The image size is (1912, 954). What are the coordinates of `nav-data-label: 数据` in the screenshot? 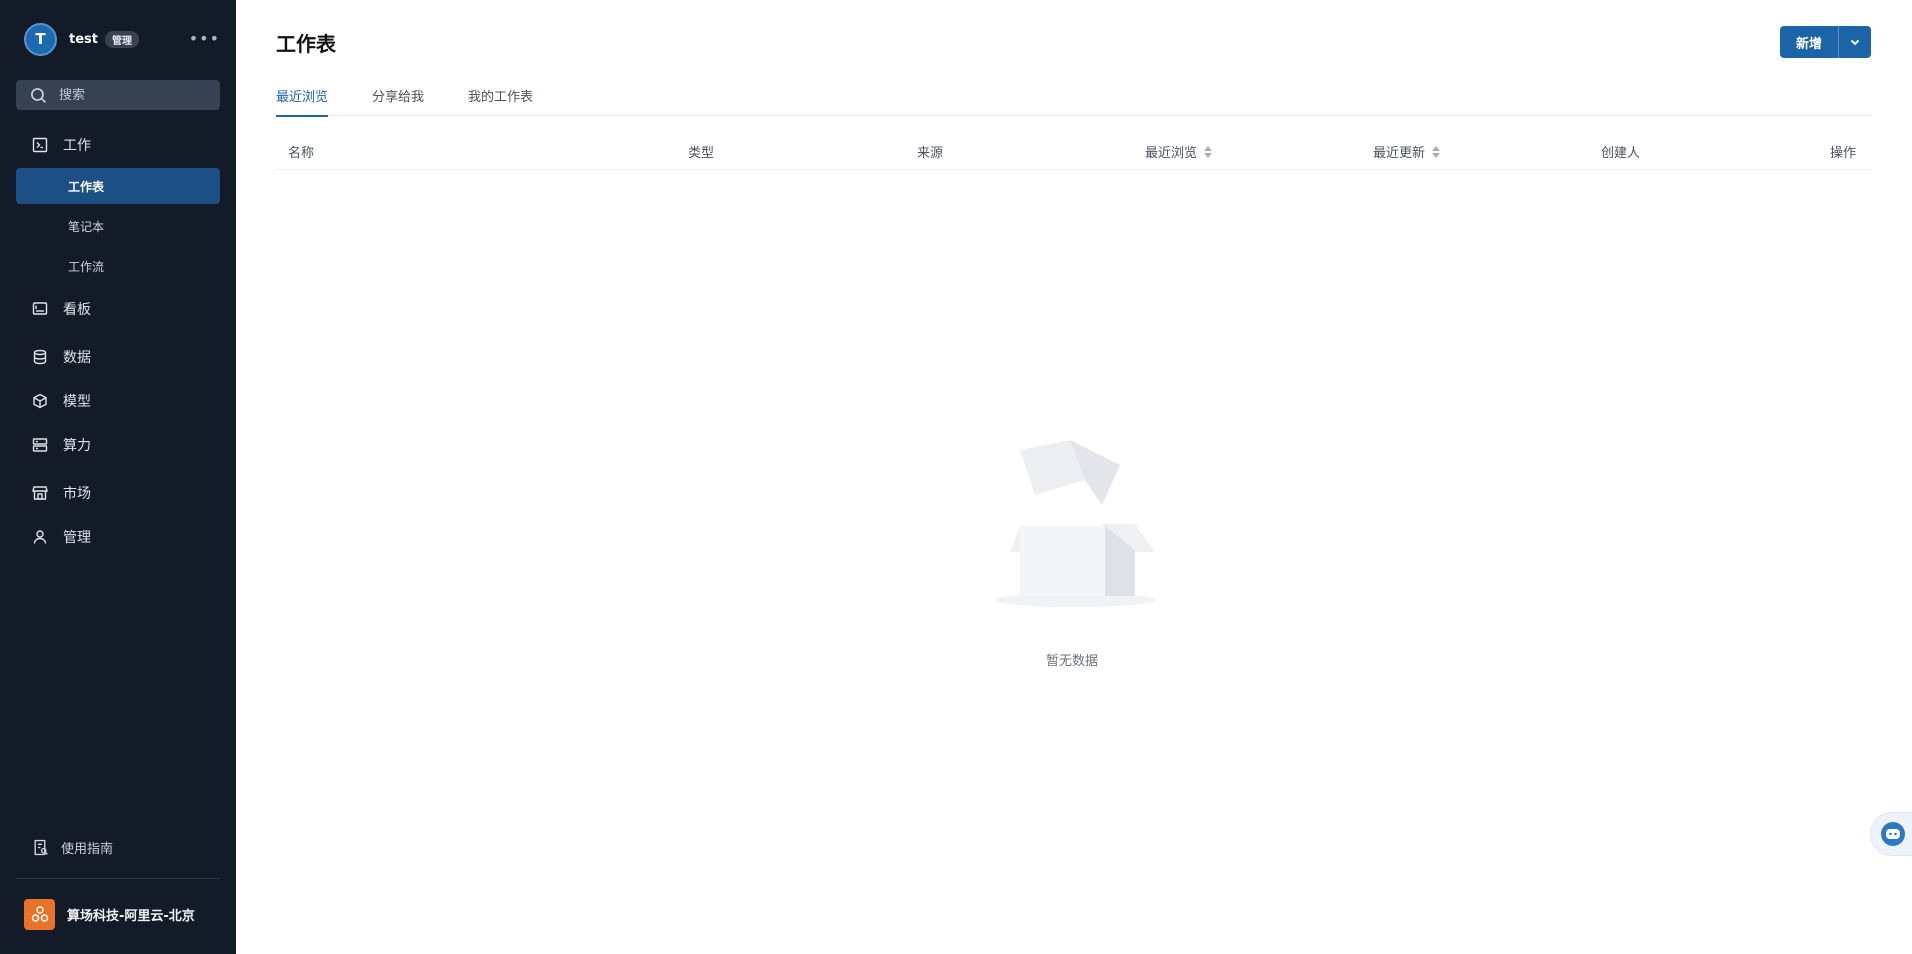 It's located at (77, 358).